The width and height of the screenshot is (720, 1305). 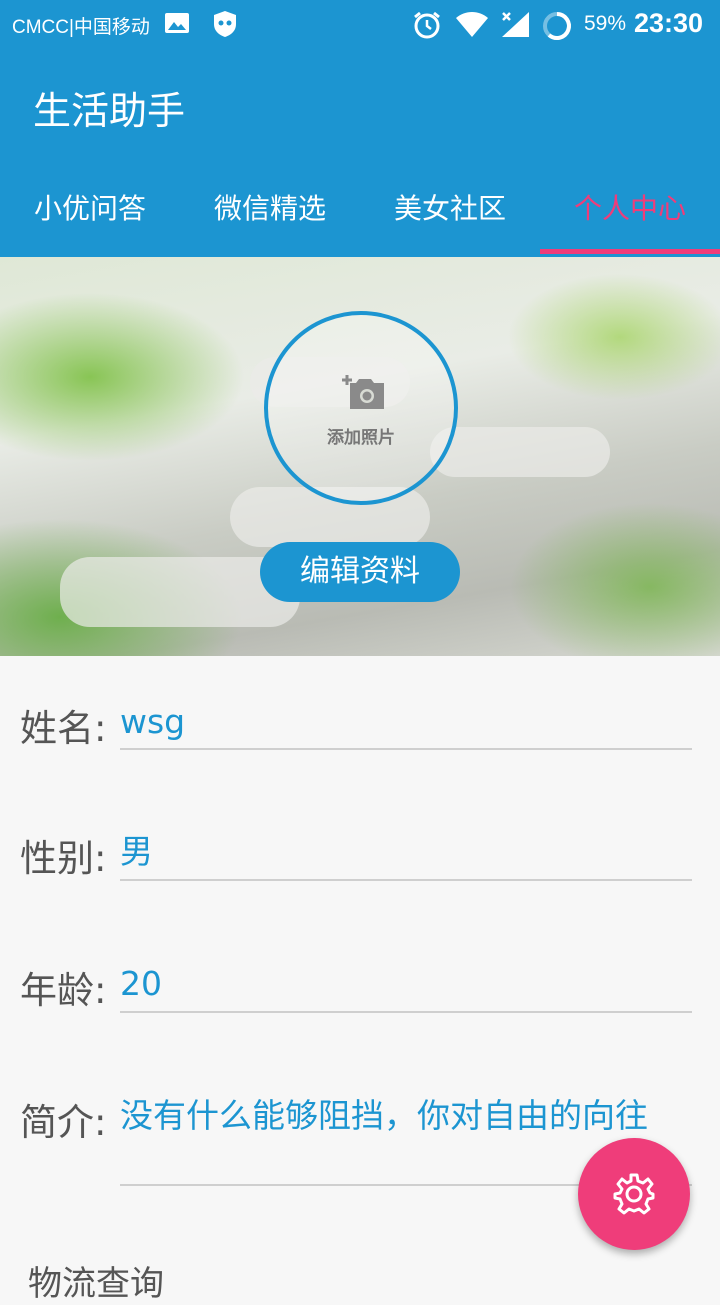 What do you see at coordinates (634, 1194) in the screenshot?
I see `settings-fab` at bounding box center [634, 1194].